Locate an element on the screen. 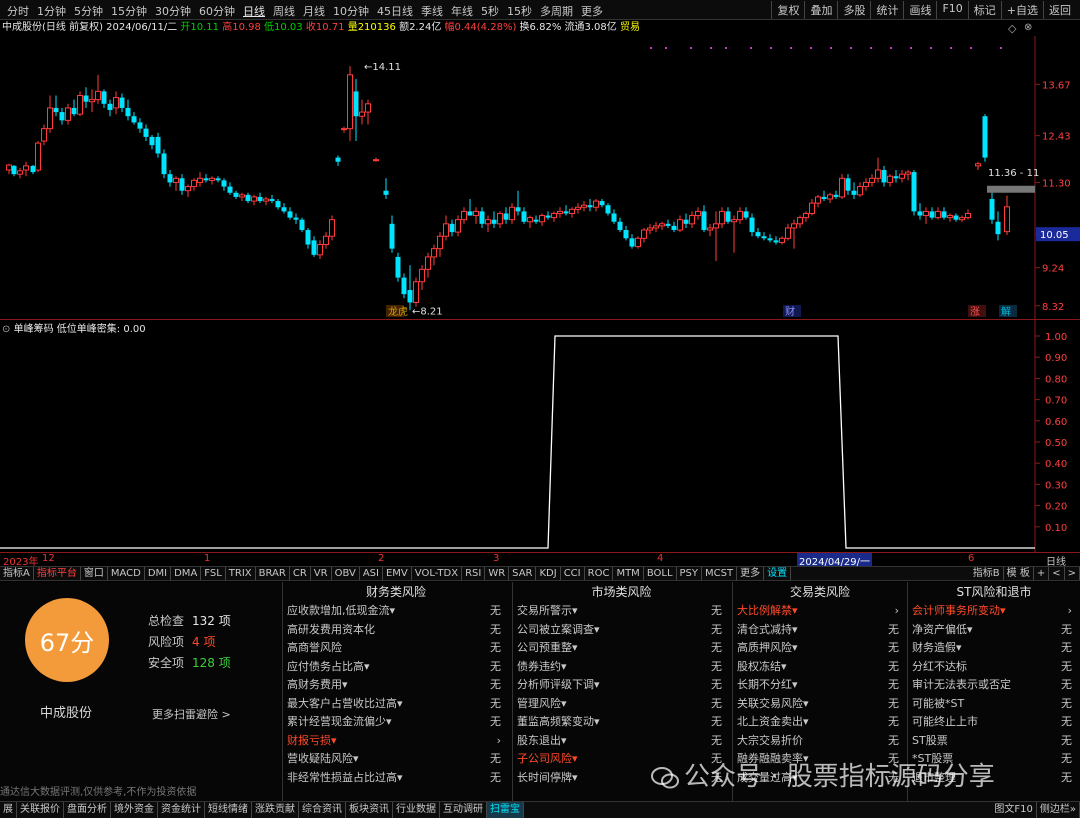 Image resolution: width=1080 pixels, height=818 pixels. diamond-icon: ◇ is located at coordinates (1012, 28).